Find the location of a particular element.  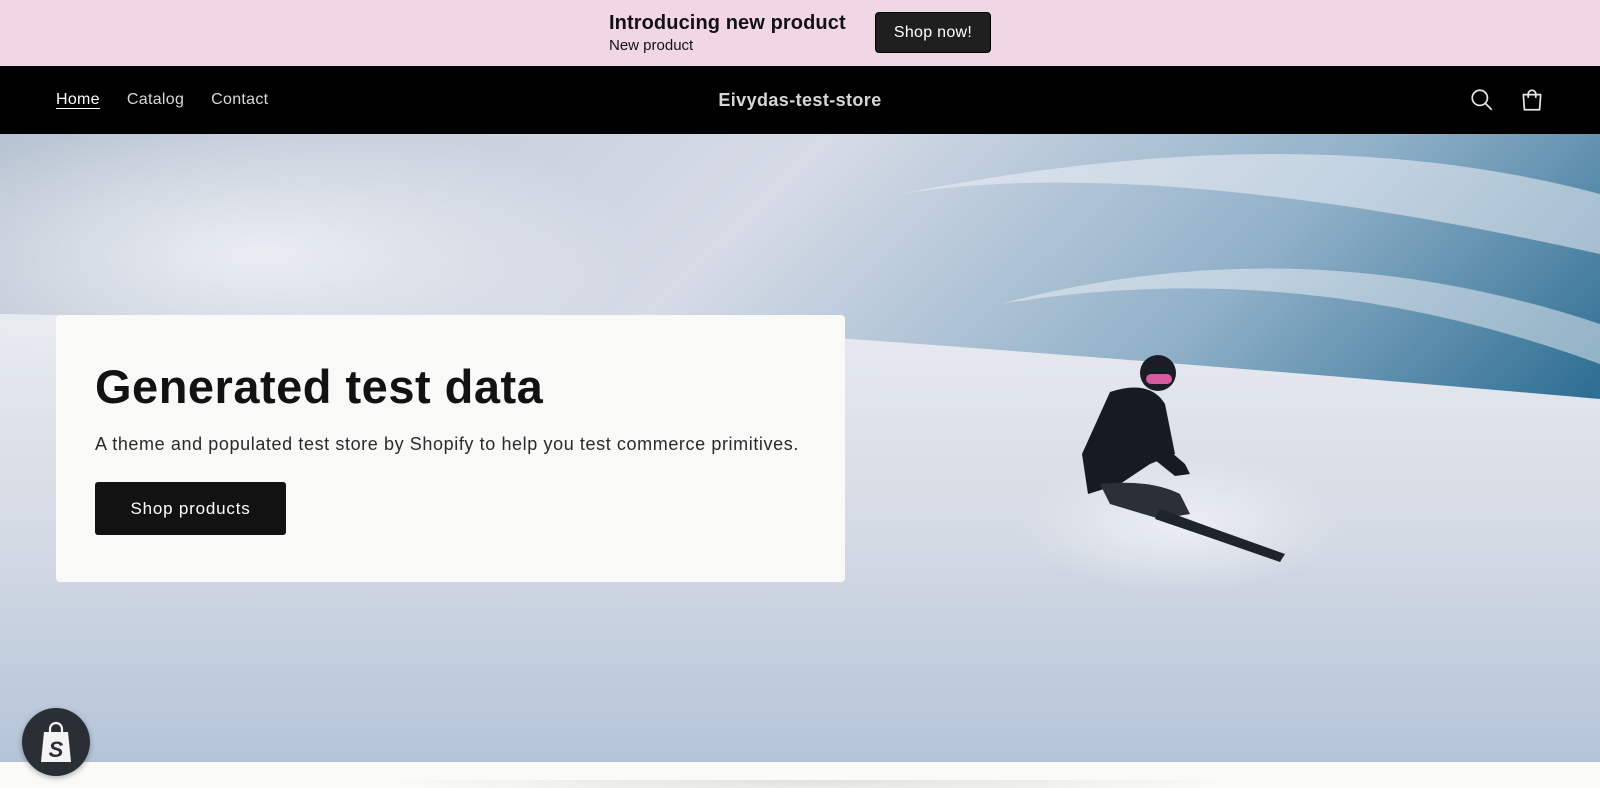

search-icon is located at coordinates (1482, 100).